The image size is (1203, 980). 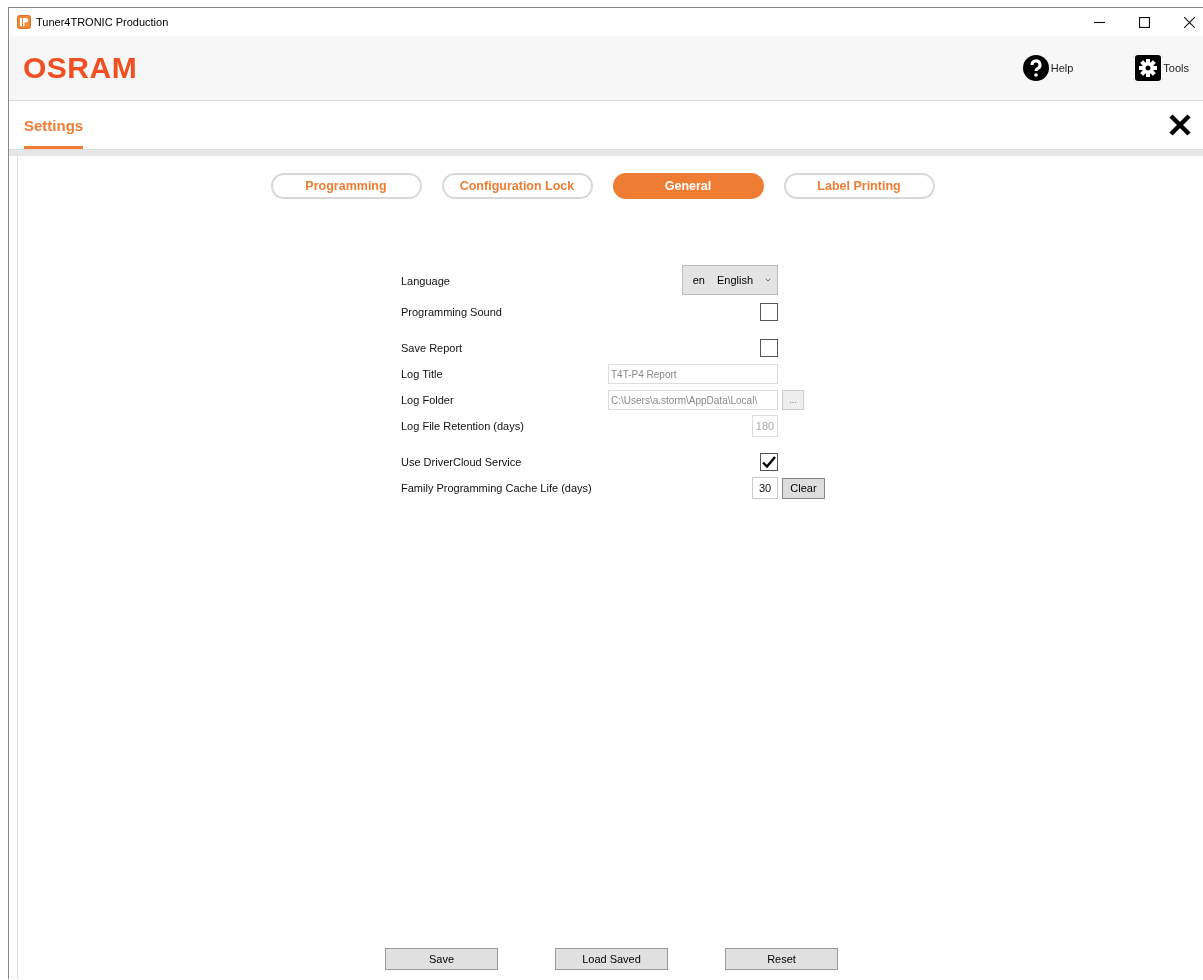 What do you see at coordinates (1176, 68) in the screenshot?
I see `tools-label: Tools` at bounding box center [1176, 68].